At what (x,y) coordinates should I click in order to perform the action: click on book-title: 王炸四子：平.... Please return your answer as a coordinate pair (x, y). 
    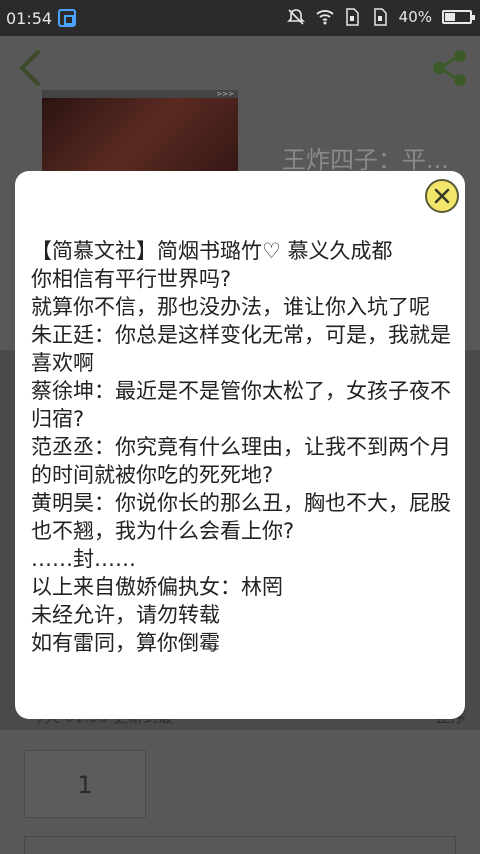
    Looking at the image, I should click on (365, 160).